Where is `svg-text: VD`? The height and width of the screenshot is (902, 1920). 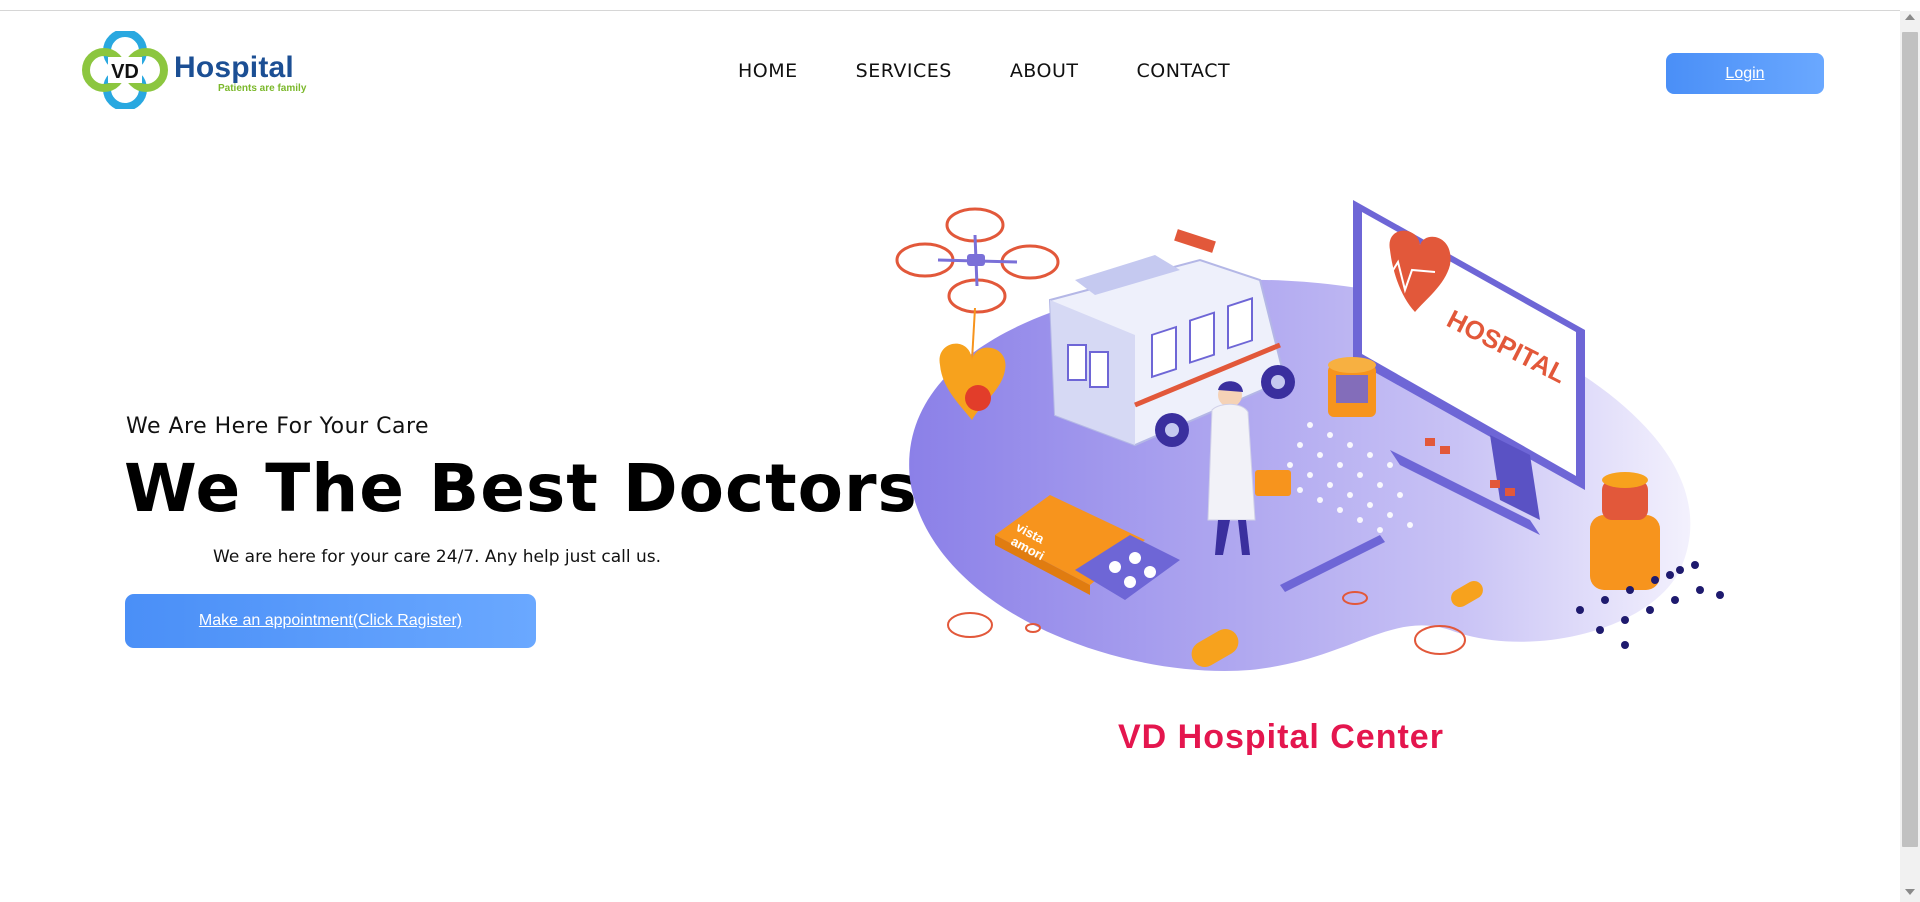 svg-text: VD is located at coordinates (125, 72).